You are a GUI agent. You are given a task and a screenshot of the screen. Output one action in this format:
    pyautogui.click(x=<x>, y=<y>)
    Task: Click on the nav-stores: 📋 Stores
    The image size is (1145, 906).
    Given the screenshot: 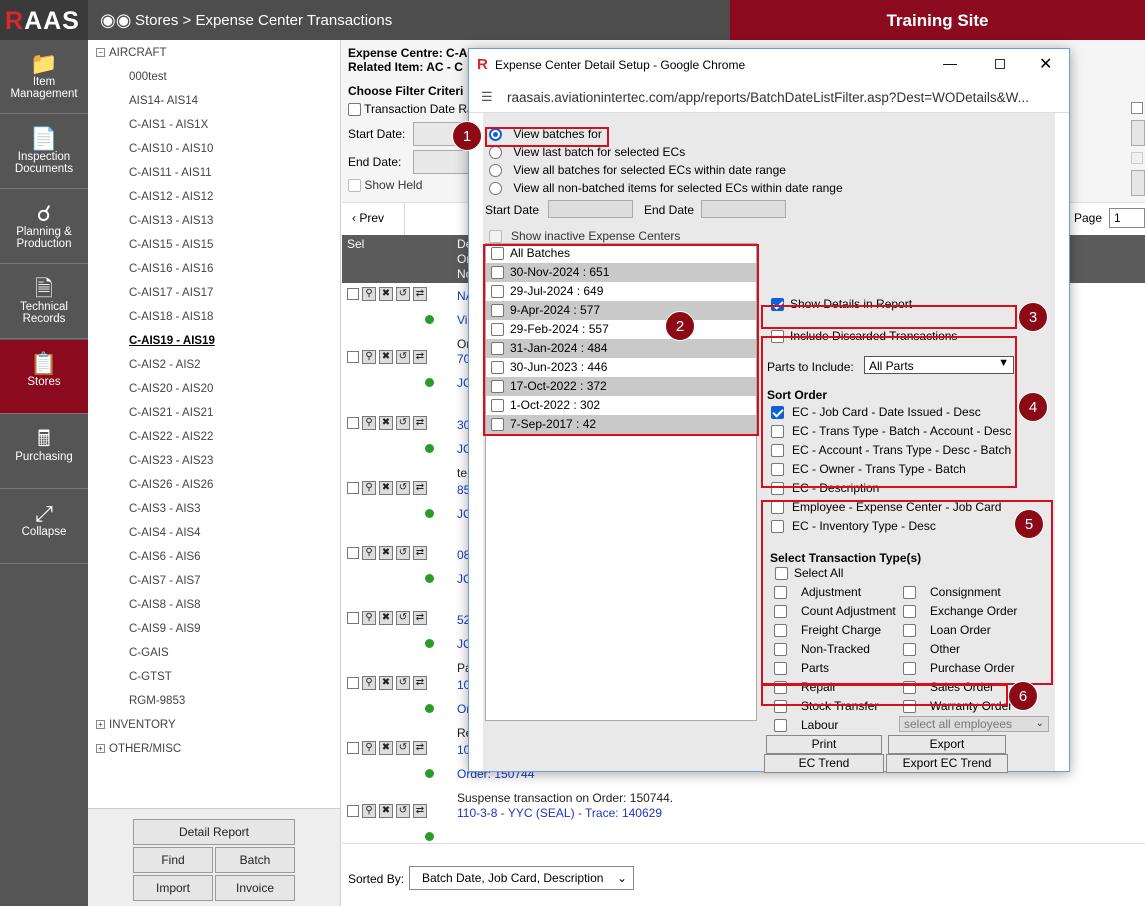 What is the action you would take?
    pyautogui.click(x=47, y=377)
    